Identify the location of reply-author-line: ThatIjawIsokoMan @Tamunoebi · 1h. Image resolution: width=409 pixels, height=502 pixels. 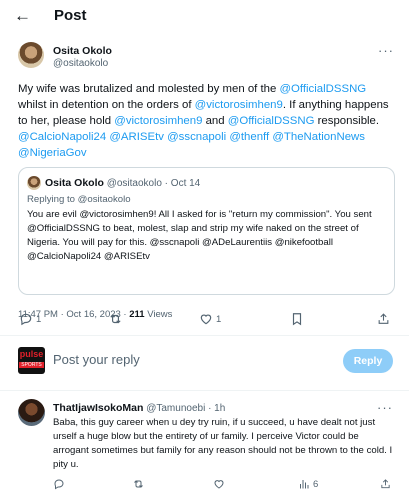
(139, 408).